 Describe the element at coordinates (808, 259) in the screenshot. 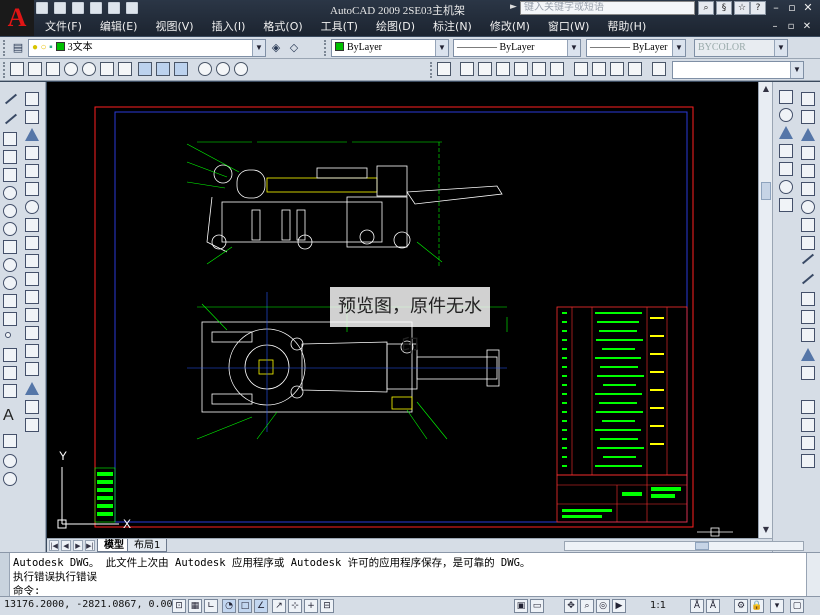

I see `dim-aligned-icon` at that location.